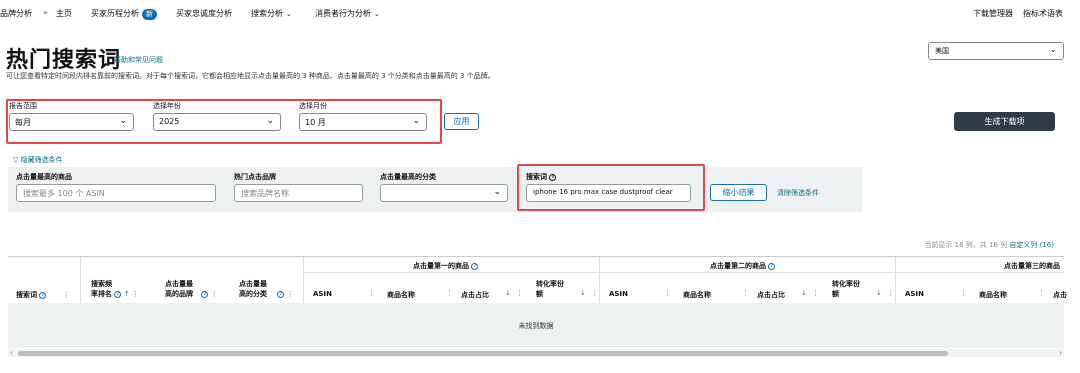 This screenshot has height=373, width=1080. I want to click on asin-search-input: 搜索最多 100 个 ASIN, so click(116, 193).